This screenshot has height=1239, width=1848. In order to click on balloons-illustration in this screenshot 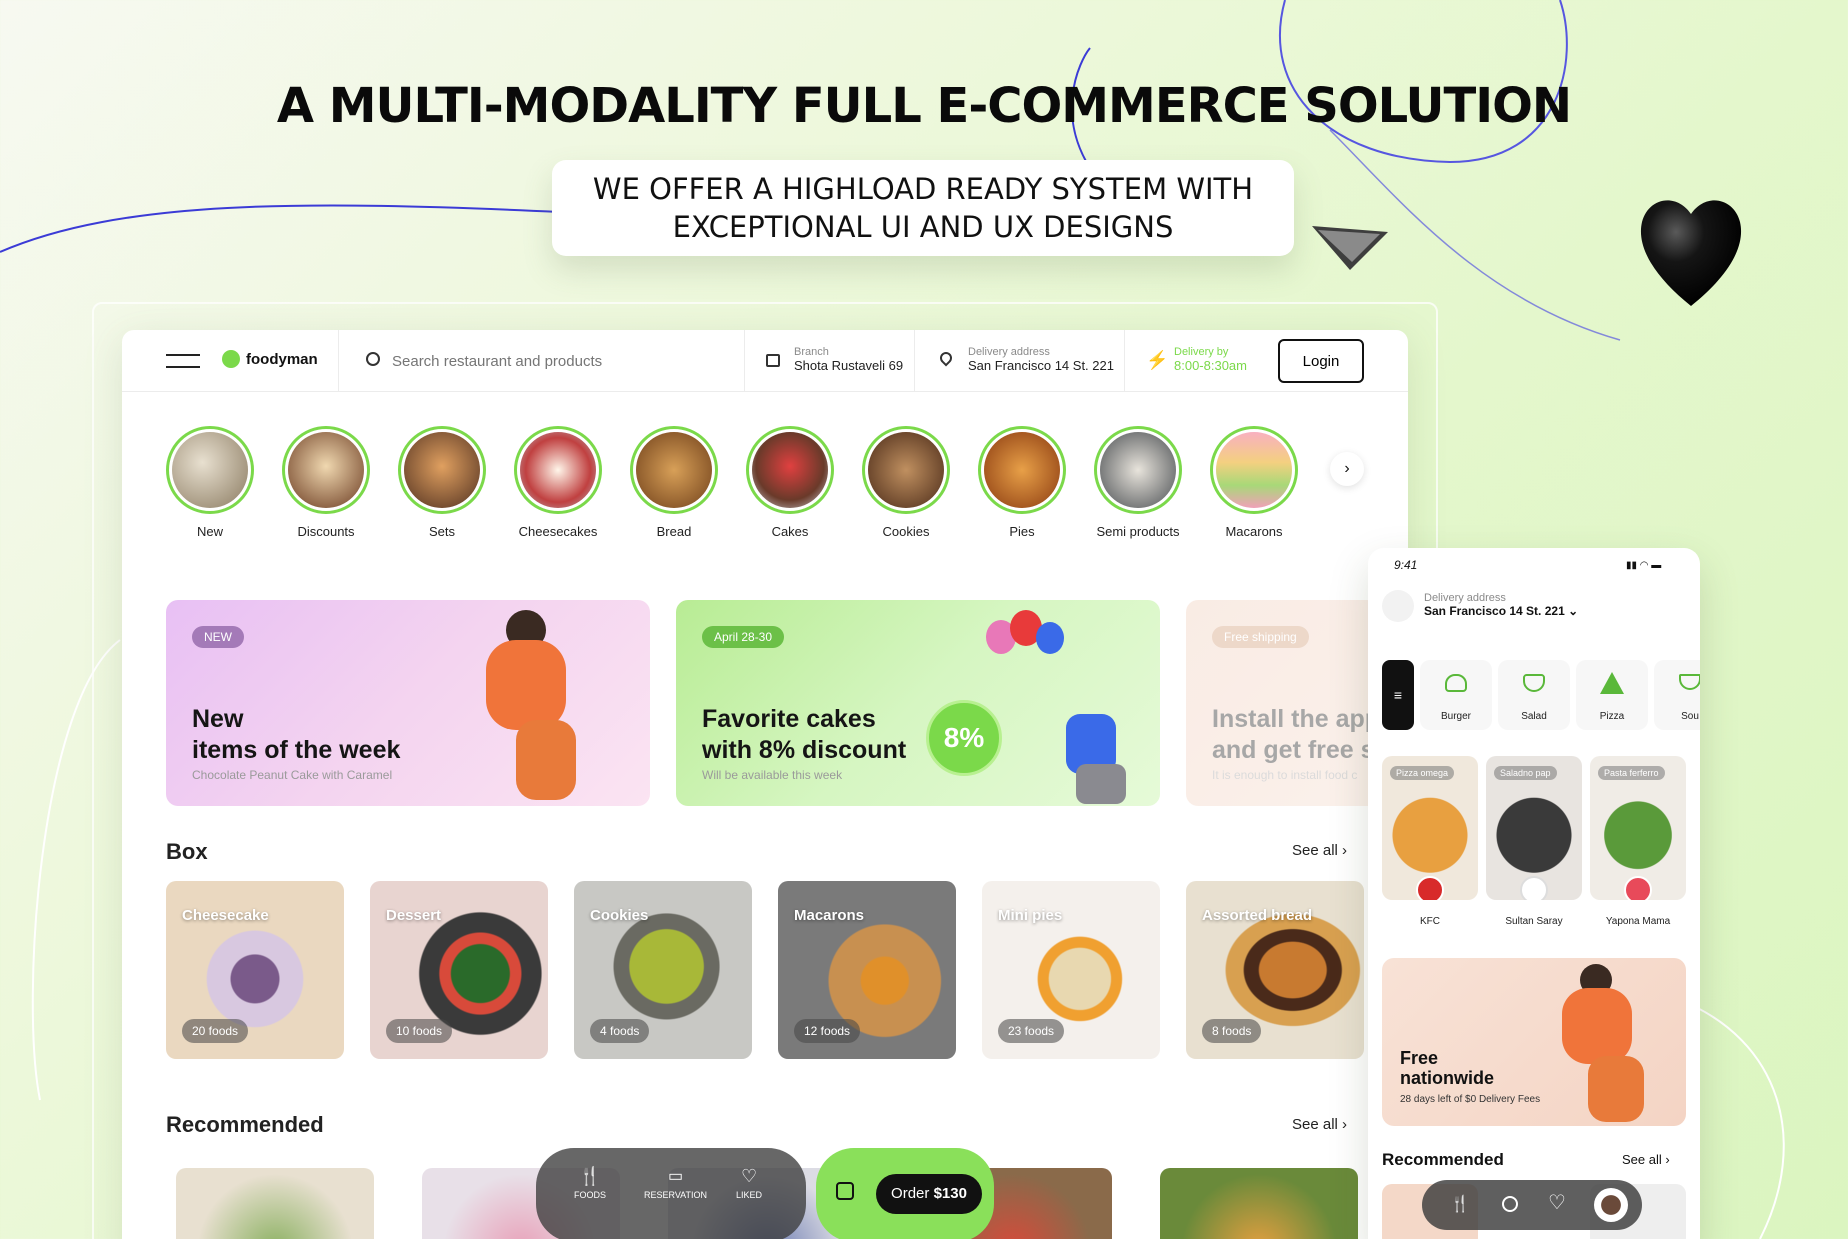, I will do `click(1061, 704)`.